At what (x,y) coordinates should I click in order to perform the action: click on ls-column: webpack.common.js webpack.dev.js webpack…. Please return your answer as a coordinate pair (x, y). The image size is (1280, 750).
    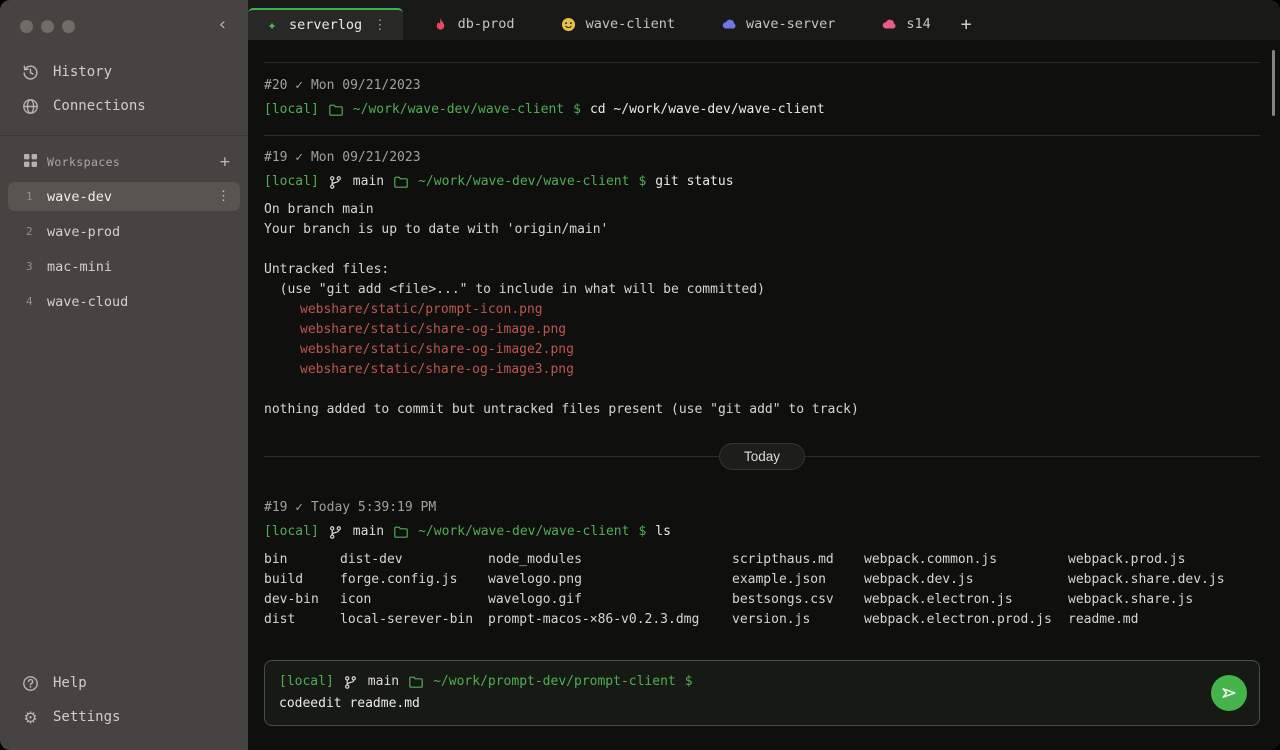
    Looking at the image, I should click on (966, 590).